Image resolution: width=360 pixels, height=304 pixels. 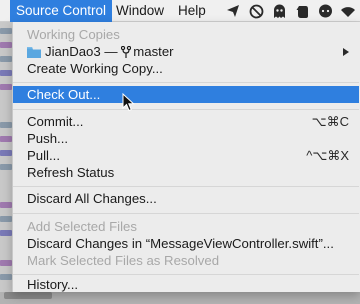 I want to click on send-icon, so click(x=233, y=11).